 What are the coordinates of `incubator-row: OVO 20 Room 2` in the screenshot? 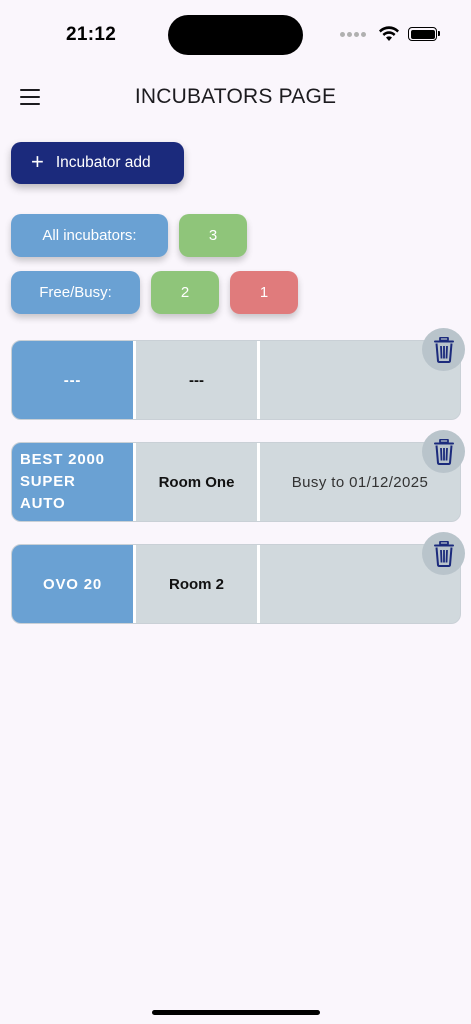 It's located at (236, 584).